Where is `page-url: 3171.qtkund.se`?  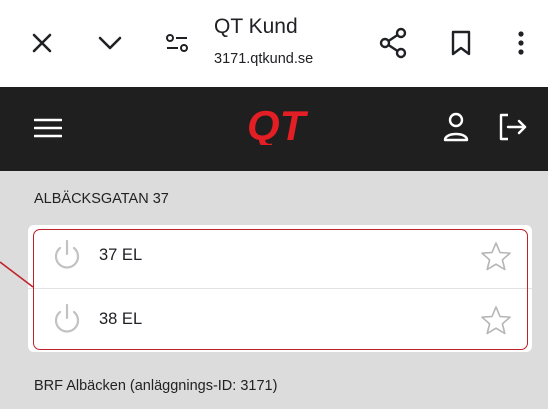 page-url: 3171.qtkund.se is located at coordinates (263, 59).